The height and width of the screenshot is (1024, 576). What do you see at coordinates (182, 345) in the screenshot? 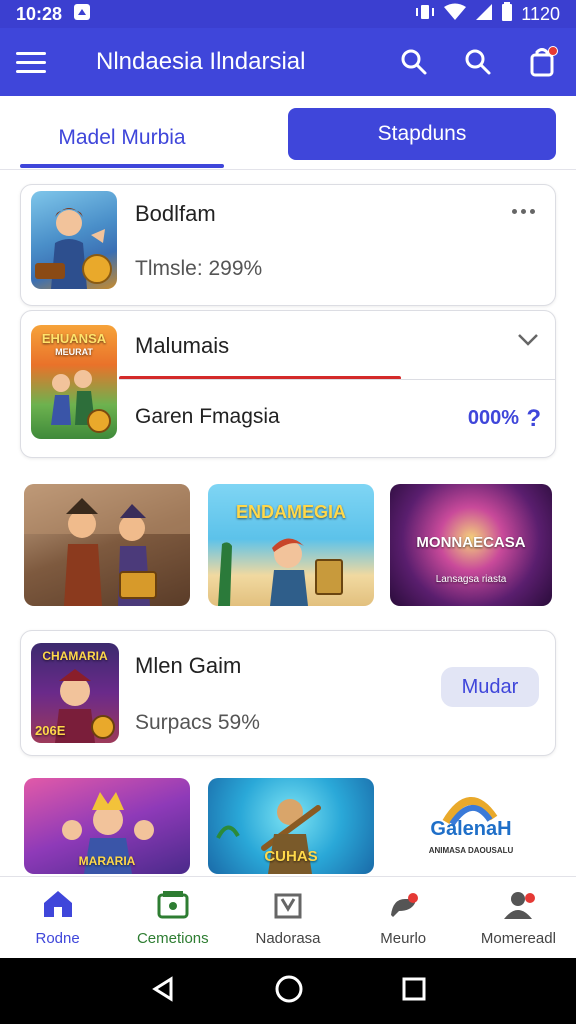
I see `card-2-title: Malumais` at bounding box center [182, 345].